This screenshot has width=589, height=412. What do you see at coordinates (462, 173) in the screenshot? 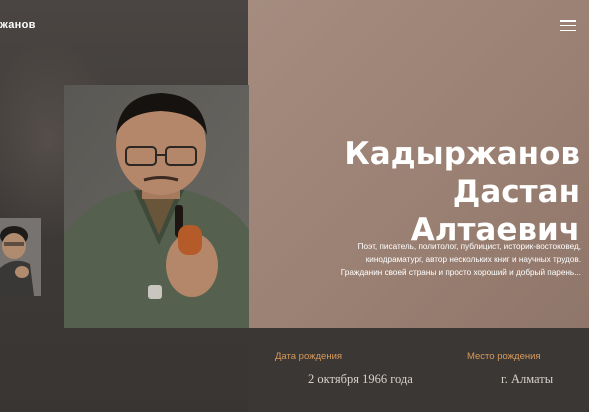
I see `person-name-line1: Кадыржанов Дастан` at bounding box center [462, 173].